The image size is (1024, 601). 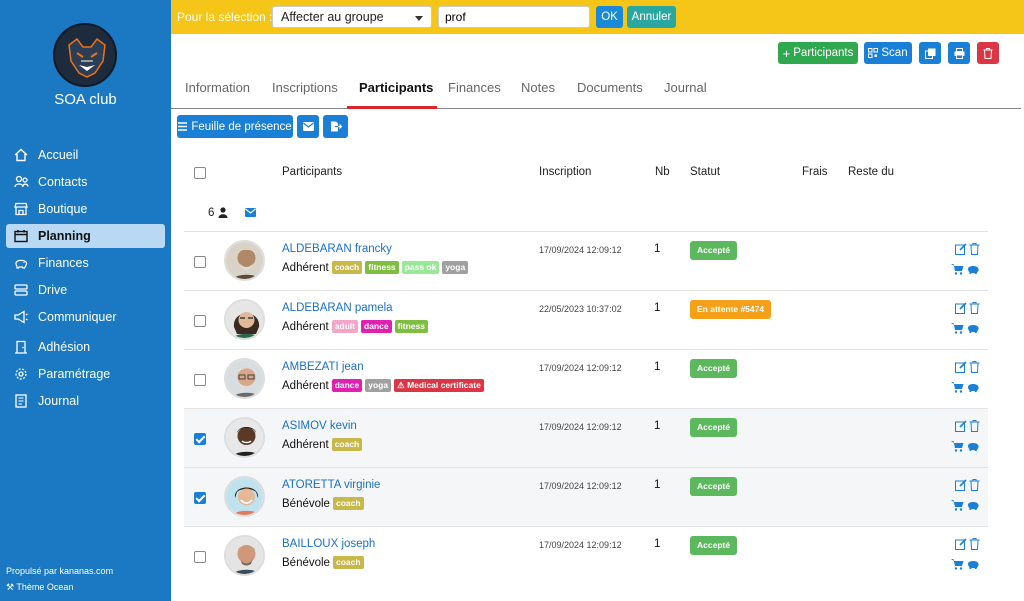 I want to click on participant-type: Adhérent, so click(x=305, y=385).